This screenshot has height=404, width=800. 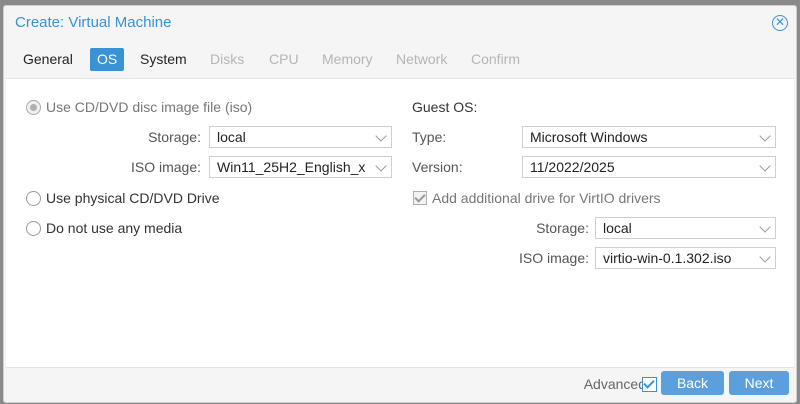 I want to click on tab-disks: Disks, so click(x=227, y=59).